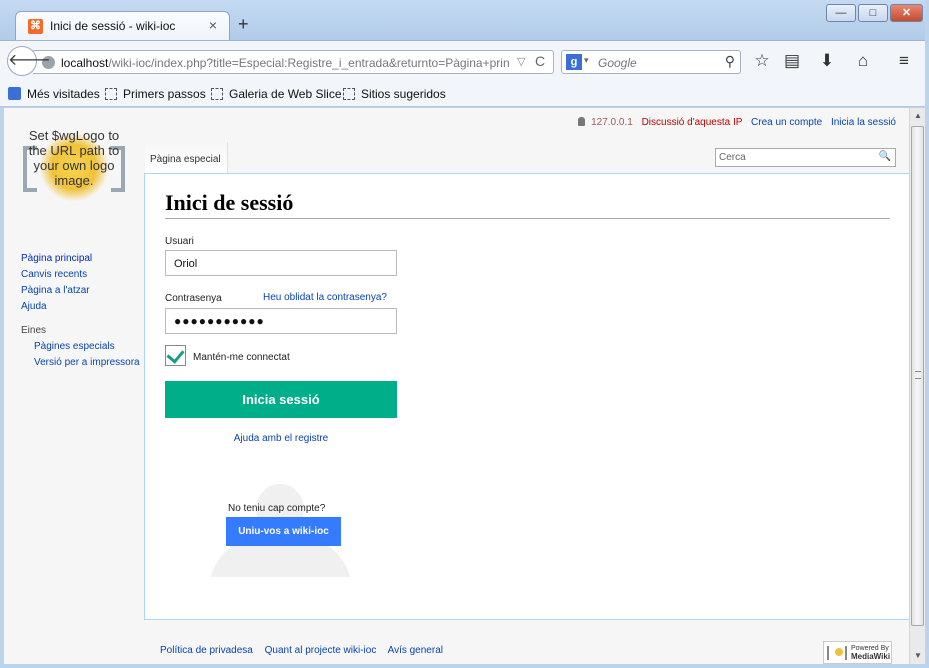  Describe the element at coordinates (394, 94) in the screenshot. I see `bookmark-item: Sitios sugeridos` at that location.